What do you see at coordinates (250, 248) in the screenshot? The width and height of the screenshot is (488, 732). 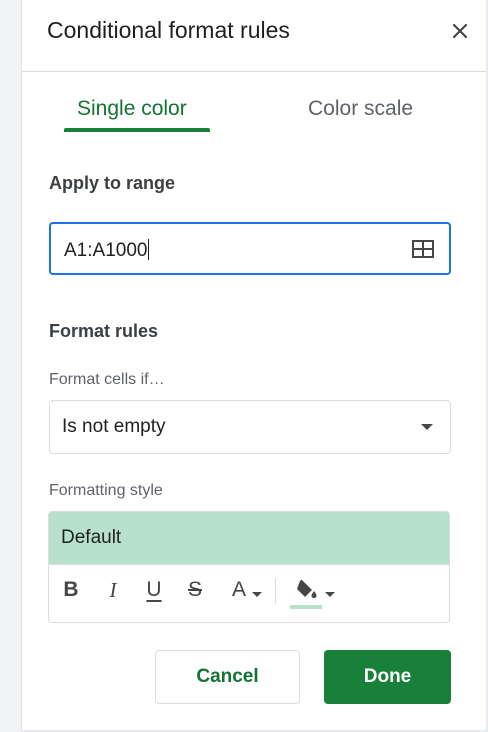 I see `range-input: A1:A1000` at bounding box center [250, 248].